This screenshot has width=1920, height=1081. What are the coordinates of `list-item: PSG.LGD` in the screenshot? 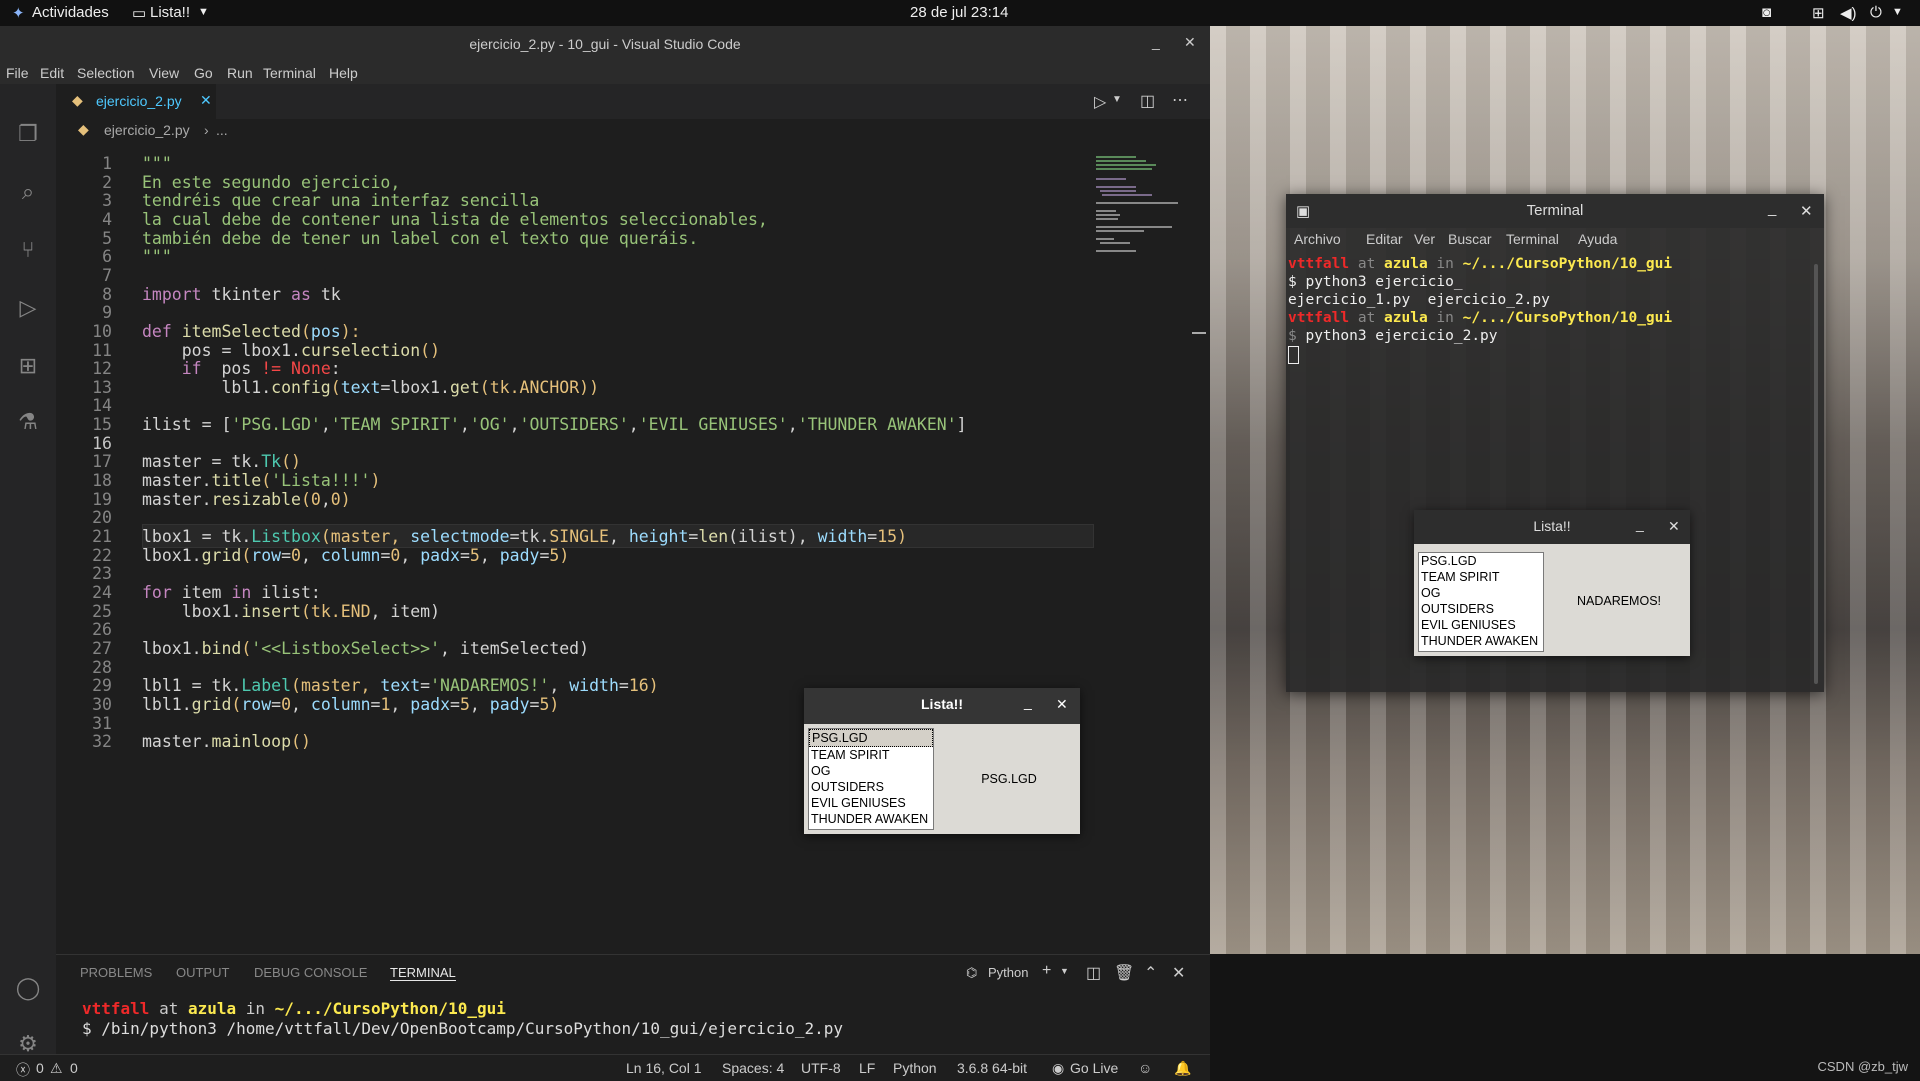 It's located at (1481, 561).